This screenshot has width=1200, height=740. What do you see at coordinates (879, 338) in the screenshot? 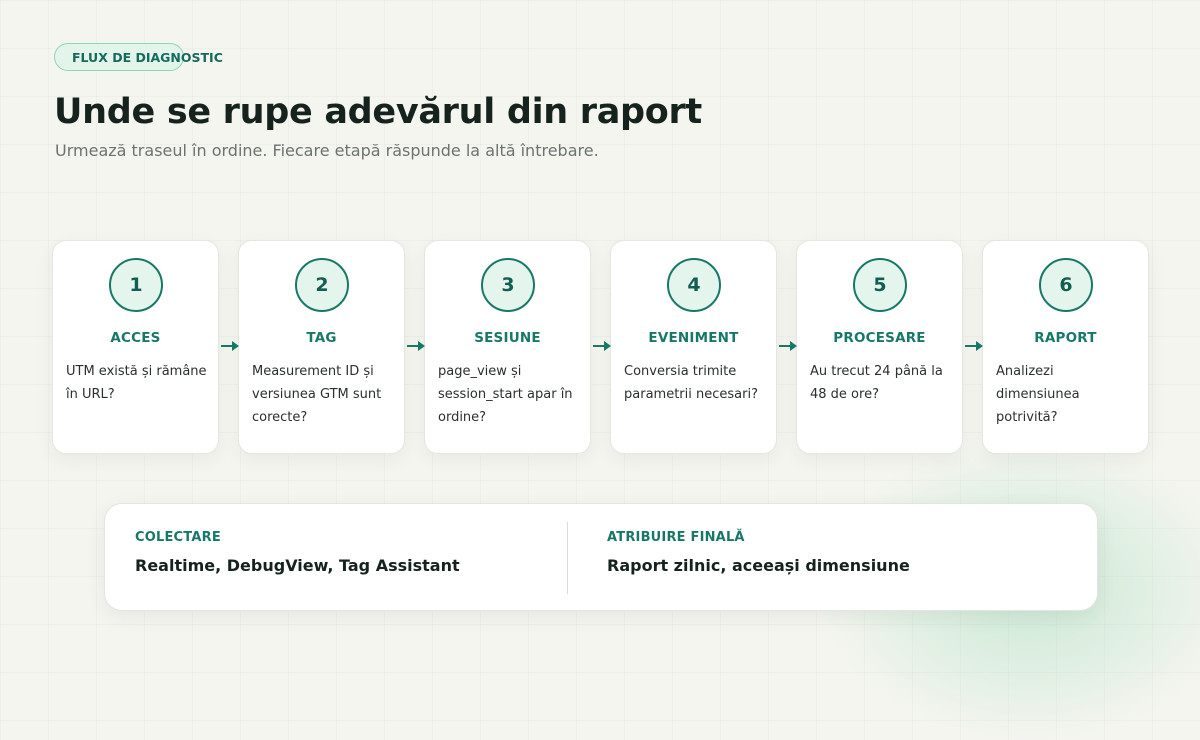
I see `step-title: PROCESARE` at bounding box center [879, 338].